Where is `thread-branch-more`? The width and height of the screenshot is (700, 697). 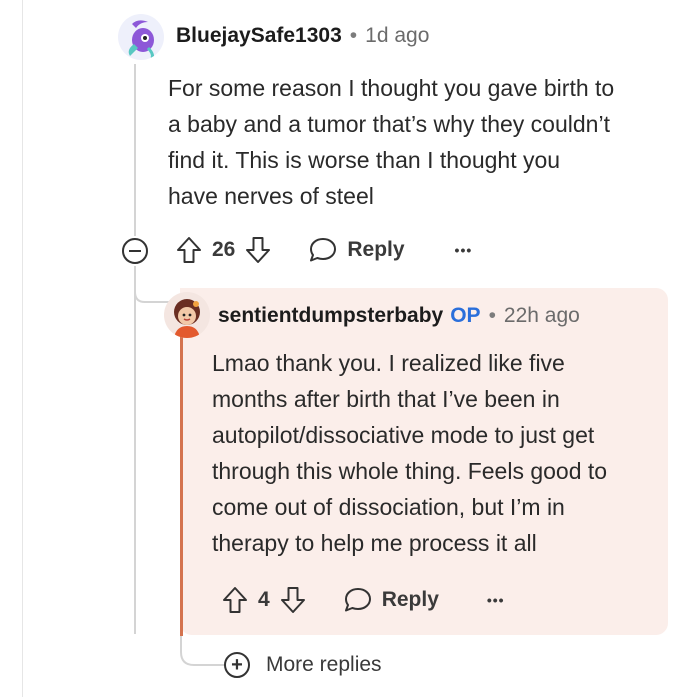
thread-branch-more is located at coordinates (203, 648).